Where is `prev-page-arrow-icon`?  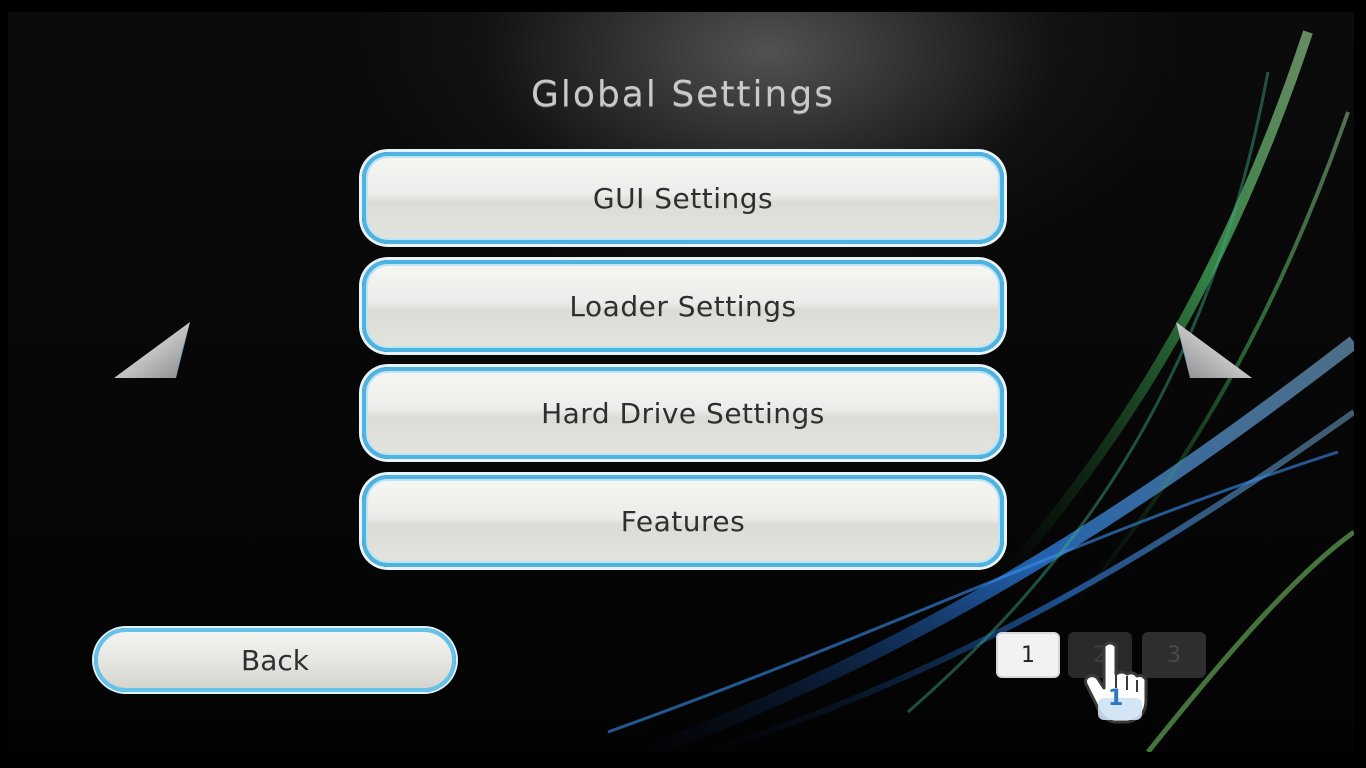 prev-page-arrow-icon is located at coordinates (152, 350).